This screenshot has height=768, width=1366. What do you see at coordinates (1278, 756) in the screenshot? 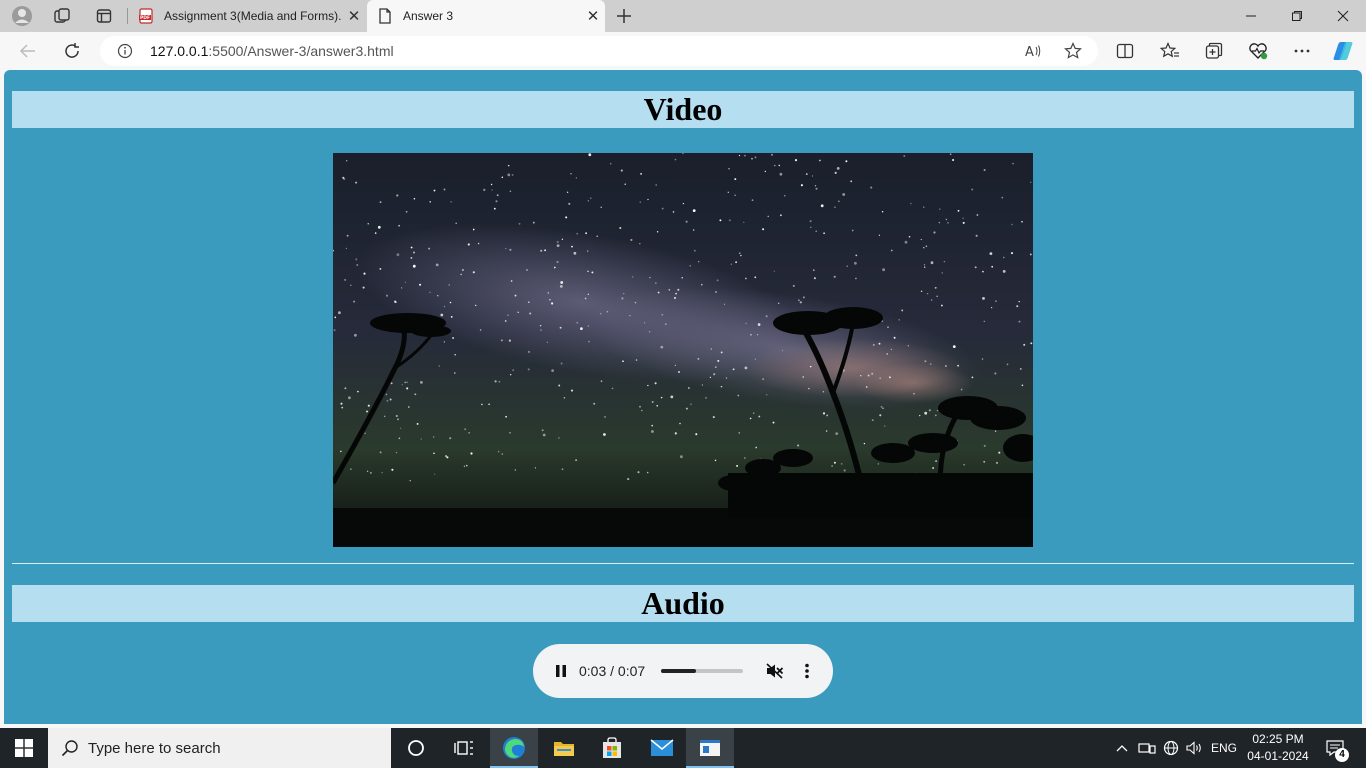
I see `clock-date: 04-01-2024` at bounding box center [1278, 756].